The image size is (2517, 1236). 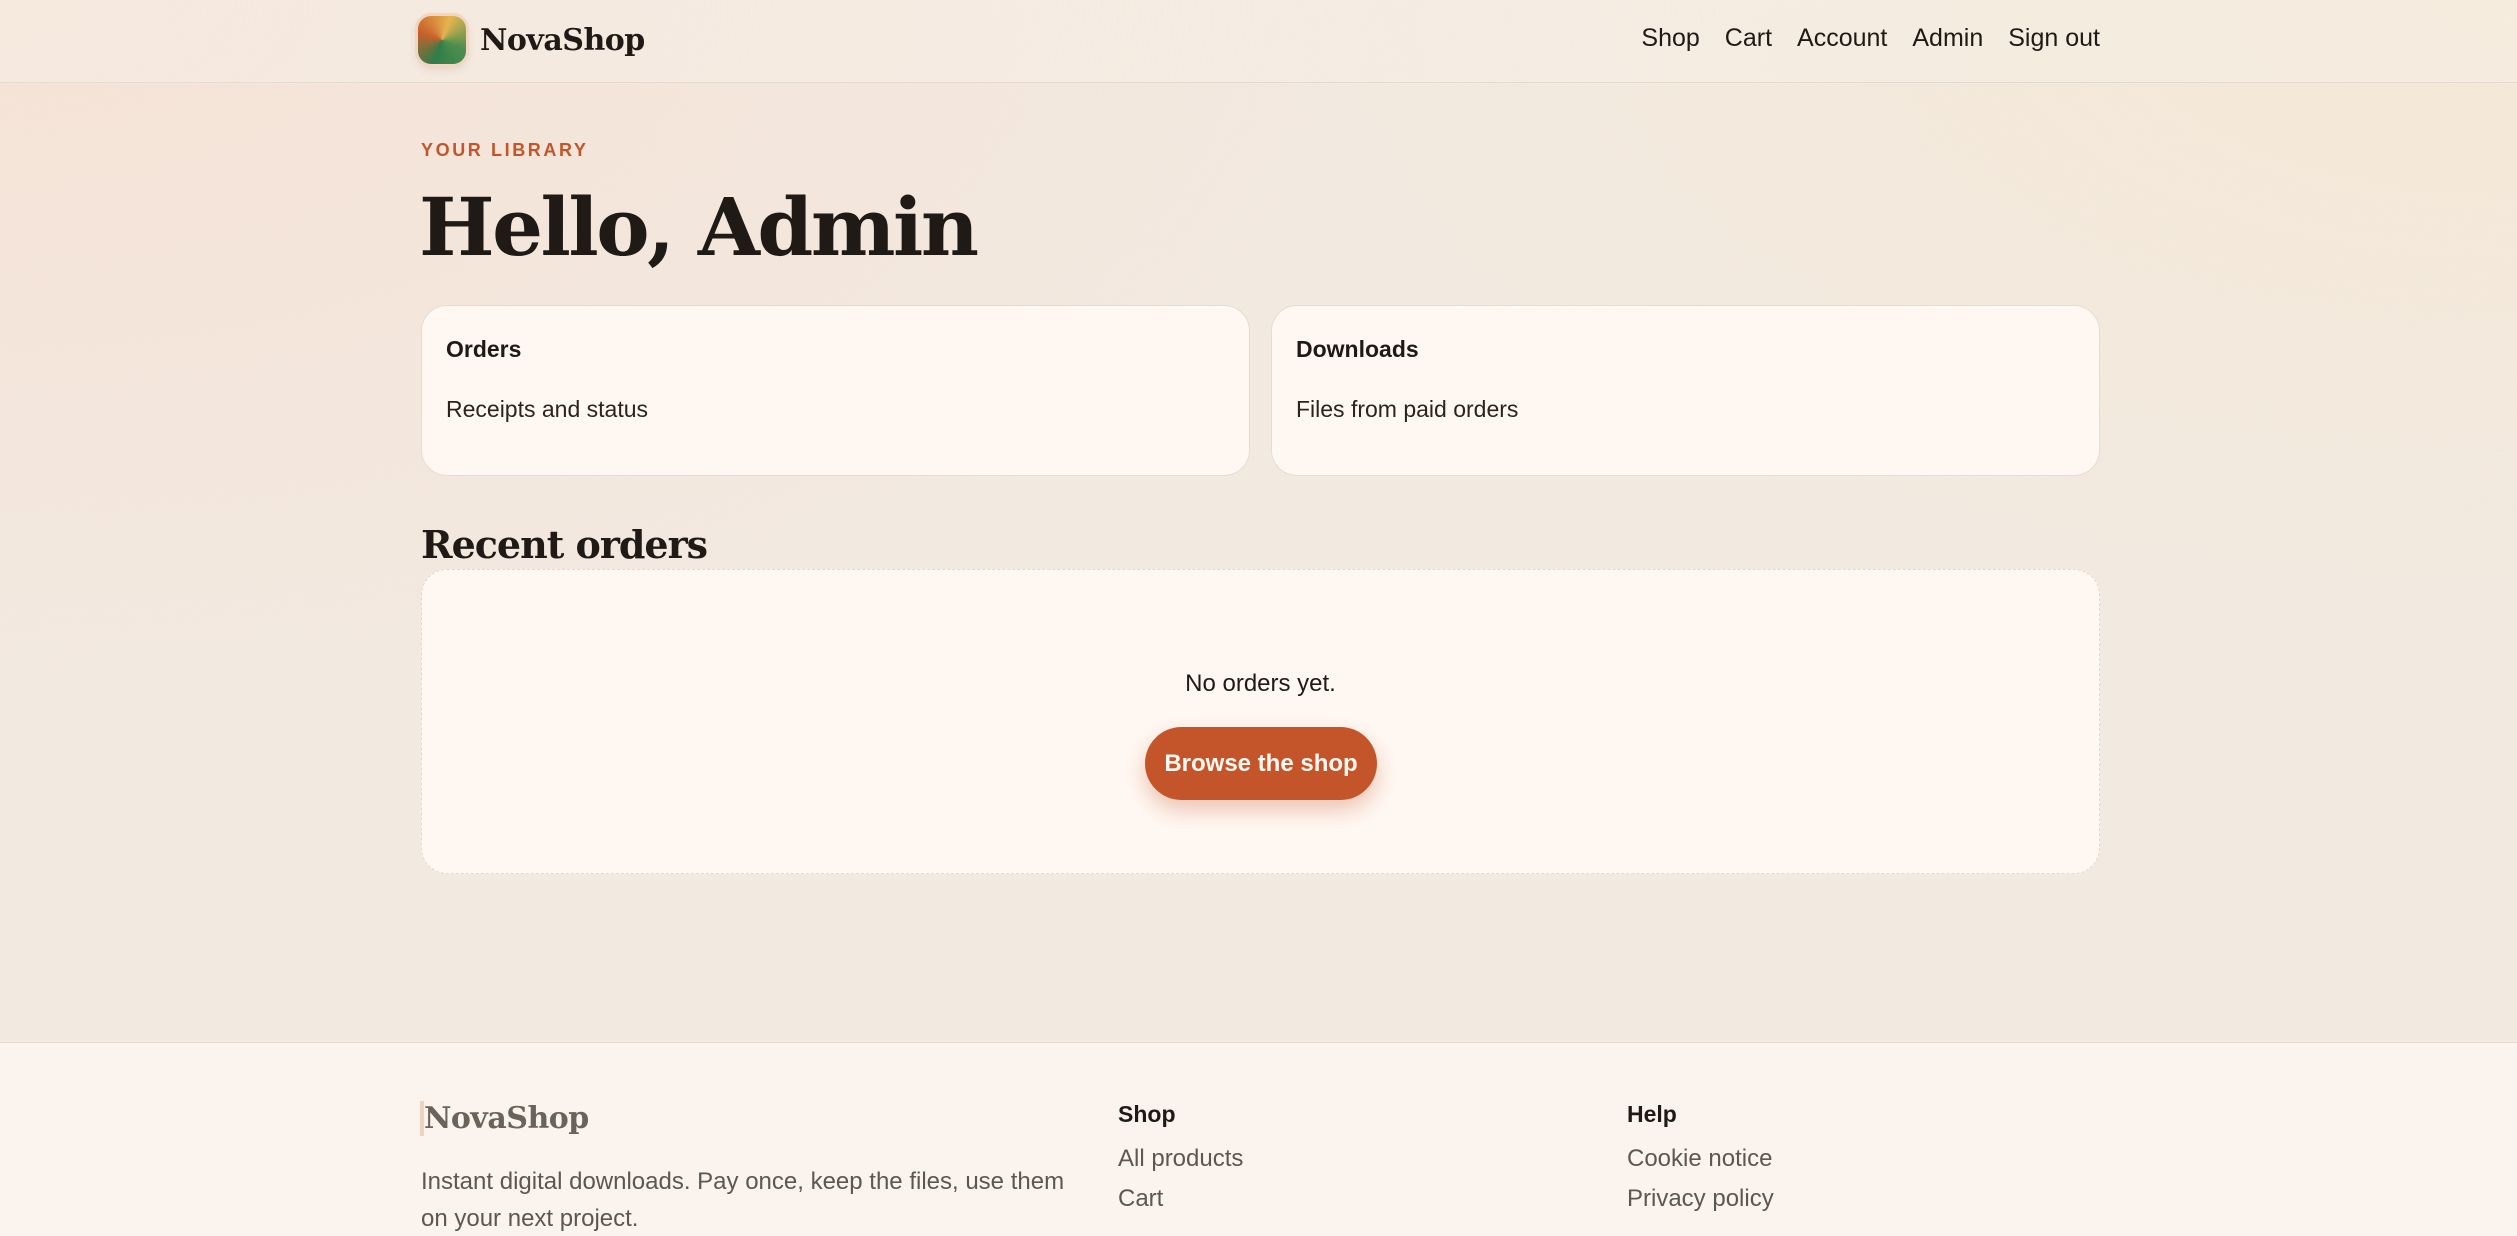 I want to click on footer-cart-link: Cart, so click(x=1180, y=1199).